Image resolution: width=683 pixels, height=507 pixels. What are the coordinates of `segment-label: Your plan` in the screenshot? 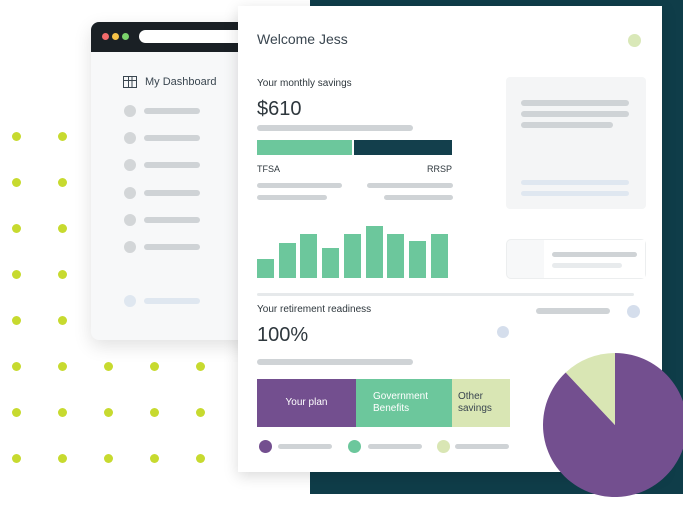 It's located at (306, 402).